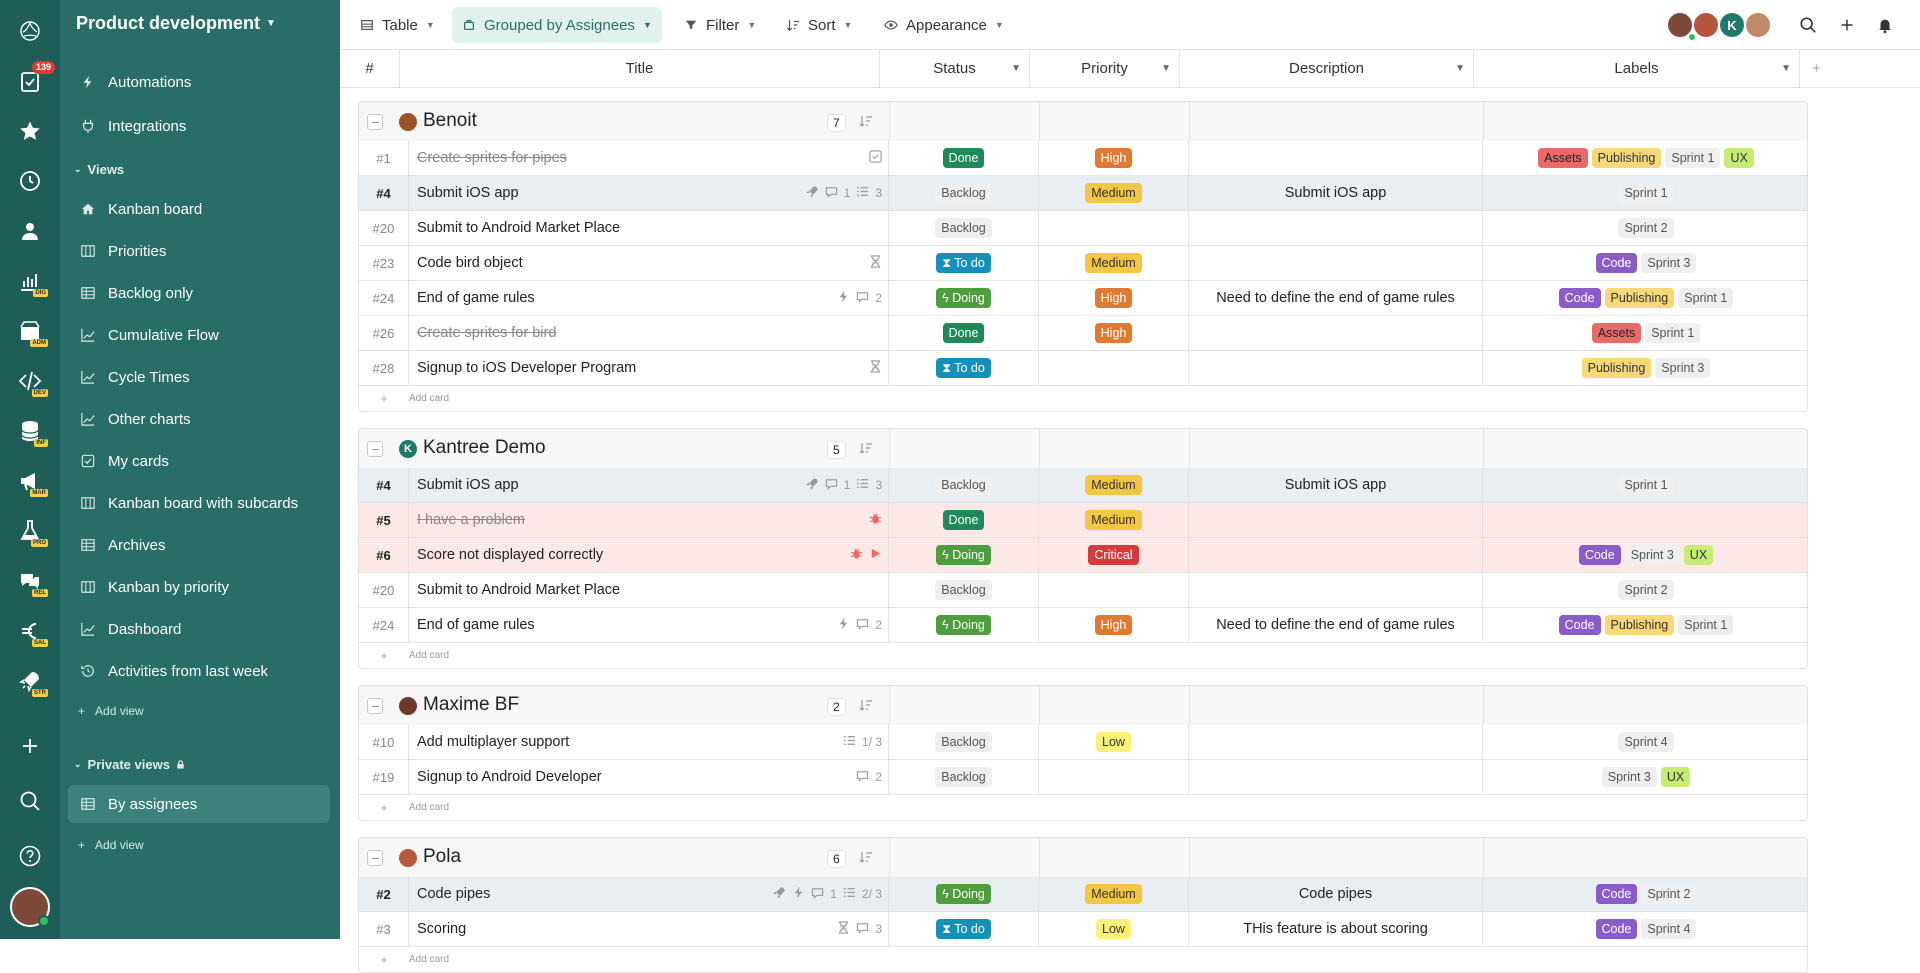 The width and height of the screenshot is (1920, 973). What do you see at coordinates (384, 777) in the screenshot?
I see `card-number: #19` at bounding box center [384, 777].